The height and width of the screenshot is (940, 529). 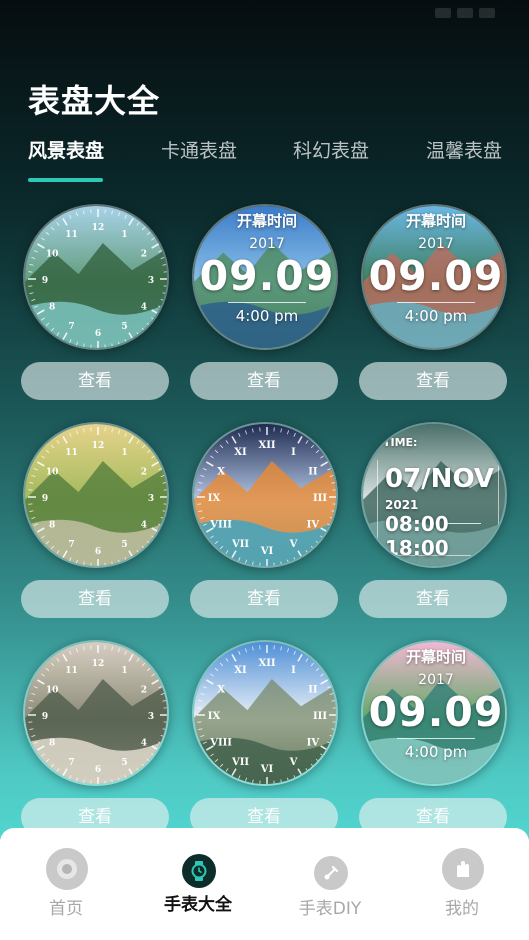 What do you see at coordinates (463, 869) in the screenshot?
I see `profile-icon` at bounding box center [463, 869].